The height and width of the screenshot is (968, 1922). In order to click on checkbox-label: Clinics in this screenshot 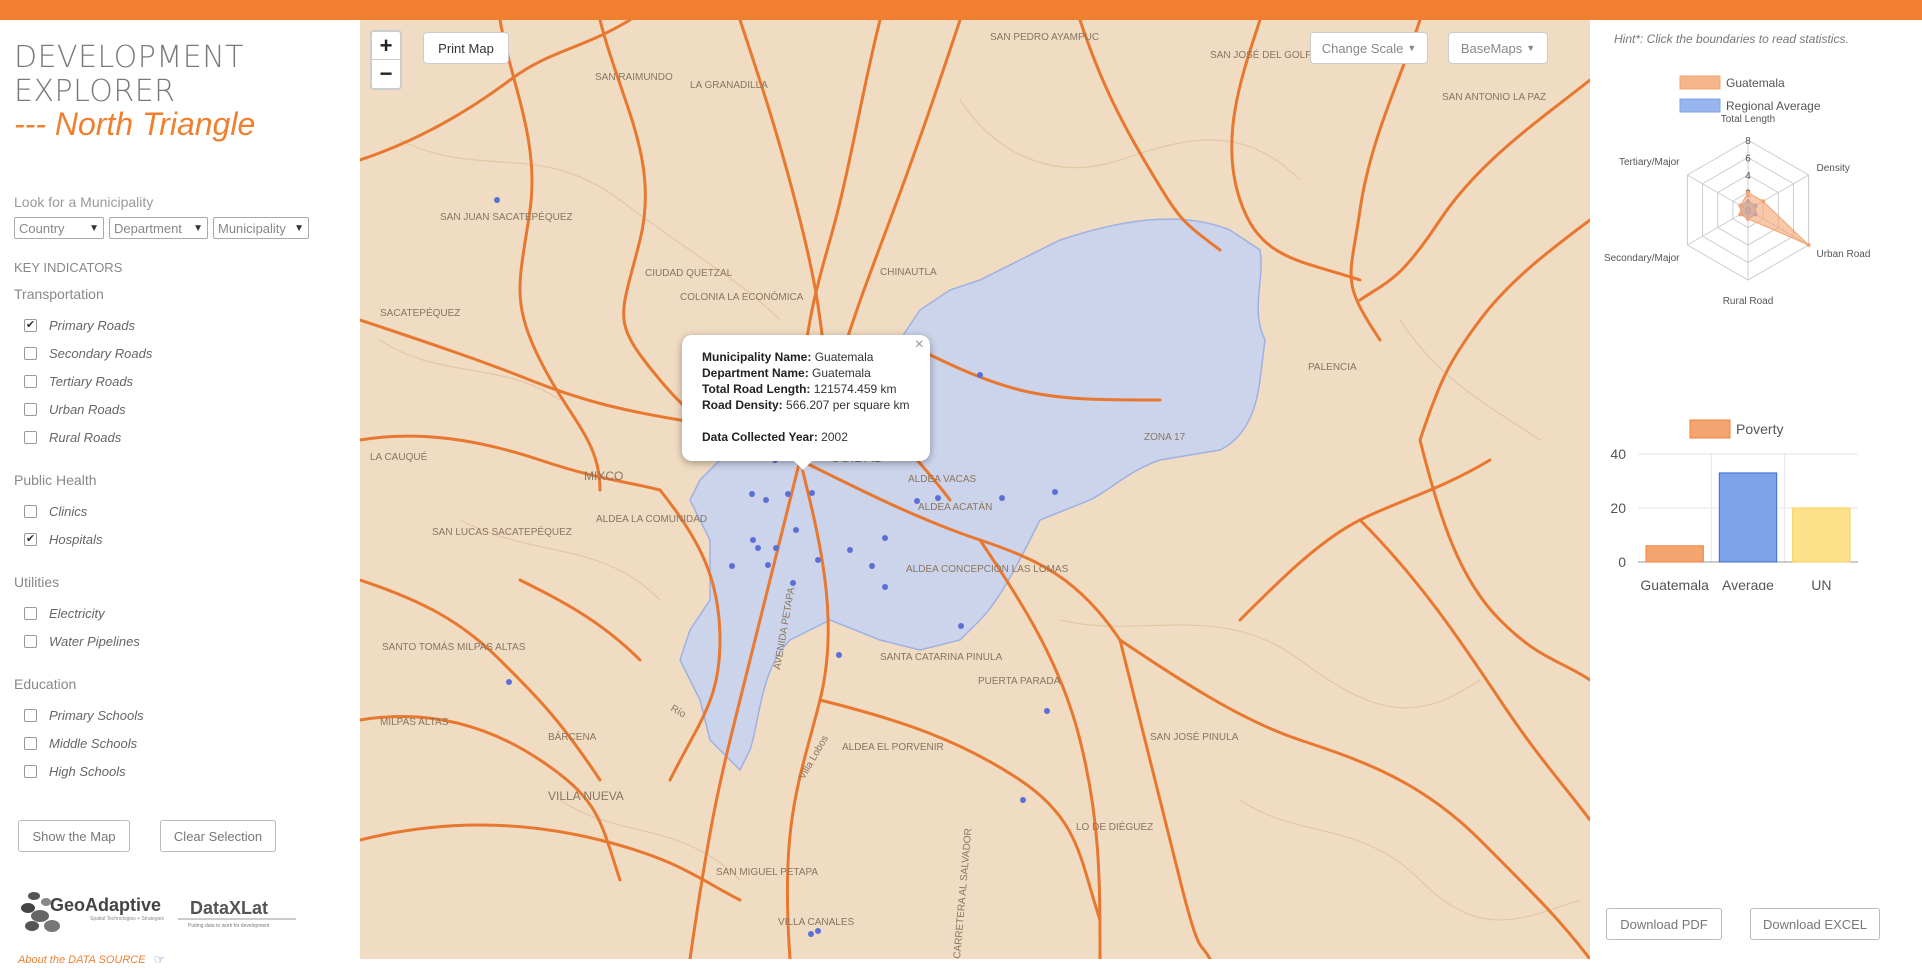, I will do `click(68, 511)`.